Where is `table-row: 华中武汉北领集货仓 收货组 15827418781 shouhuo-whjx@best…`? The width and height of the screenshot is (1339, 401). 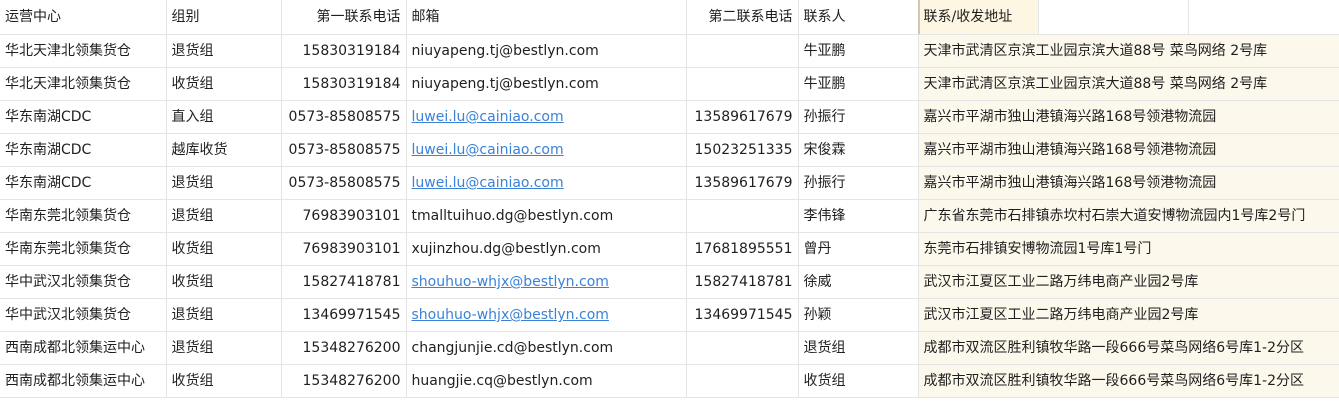
table-row: 华中武汉北领集货仓 收货组 15827418781 shouhuo-whjx@best… is located at coordinates (669, 282).